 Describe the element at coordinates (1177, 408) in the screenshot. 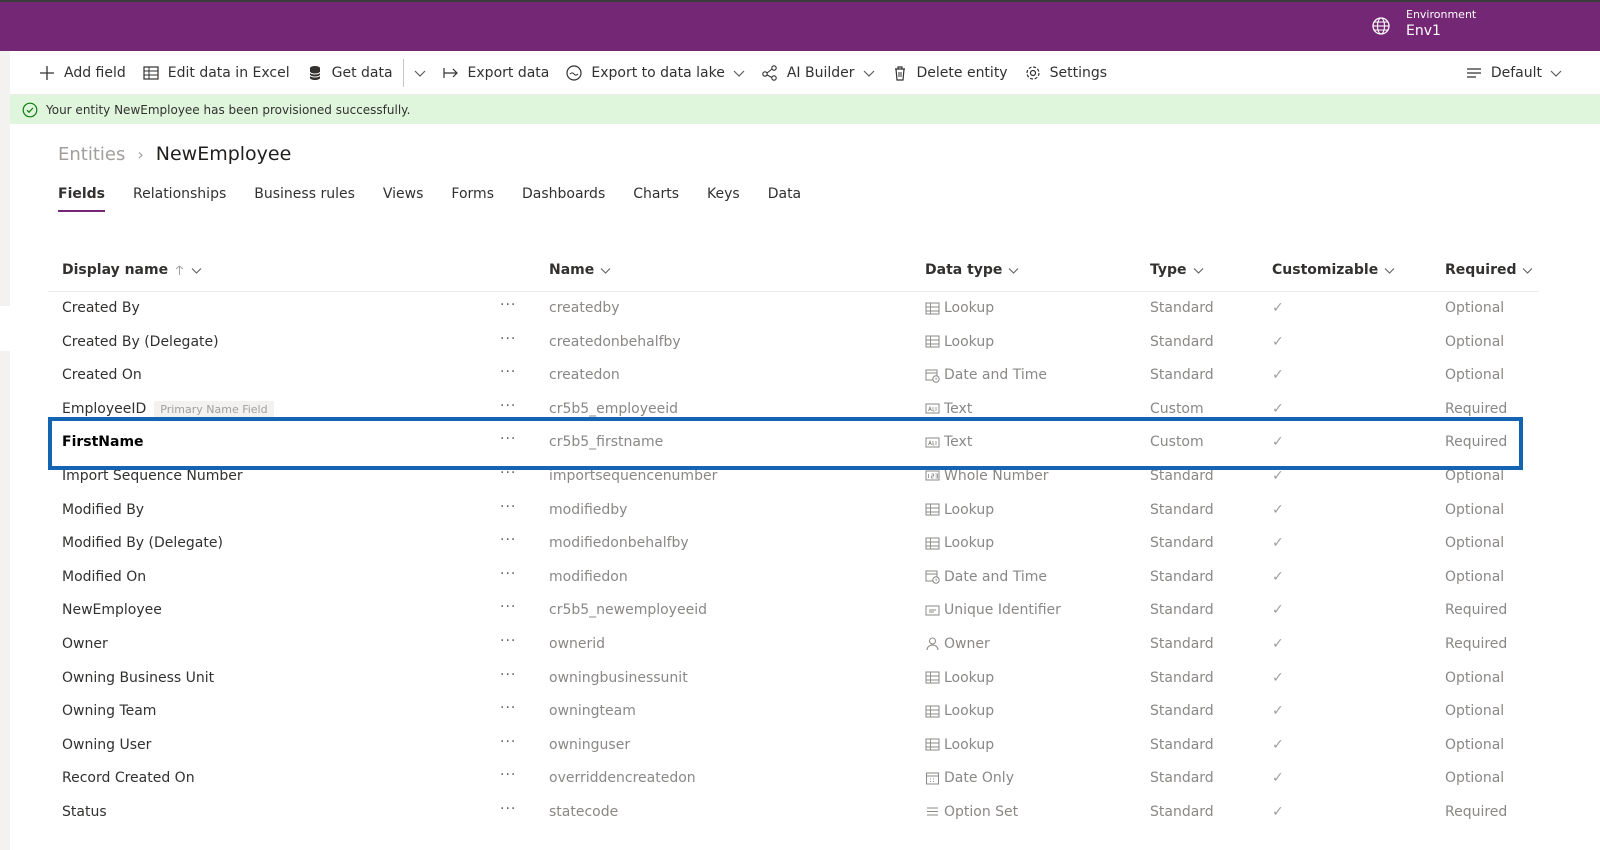

I see `type-cell: Custom` at that location.